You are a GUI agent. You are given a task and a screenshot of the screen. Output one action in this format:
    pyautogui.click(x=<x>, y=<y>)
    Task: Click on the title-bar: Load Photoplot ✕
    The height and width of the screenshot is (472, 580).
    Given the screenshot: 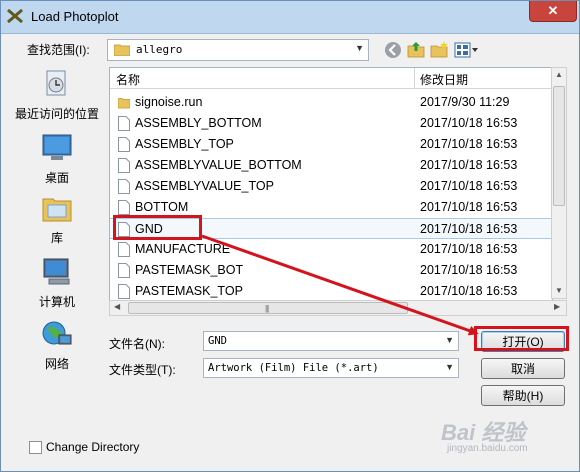 What is the action you would take?
    pyautogui.click(x=290, y=17)
    